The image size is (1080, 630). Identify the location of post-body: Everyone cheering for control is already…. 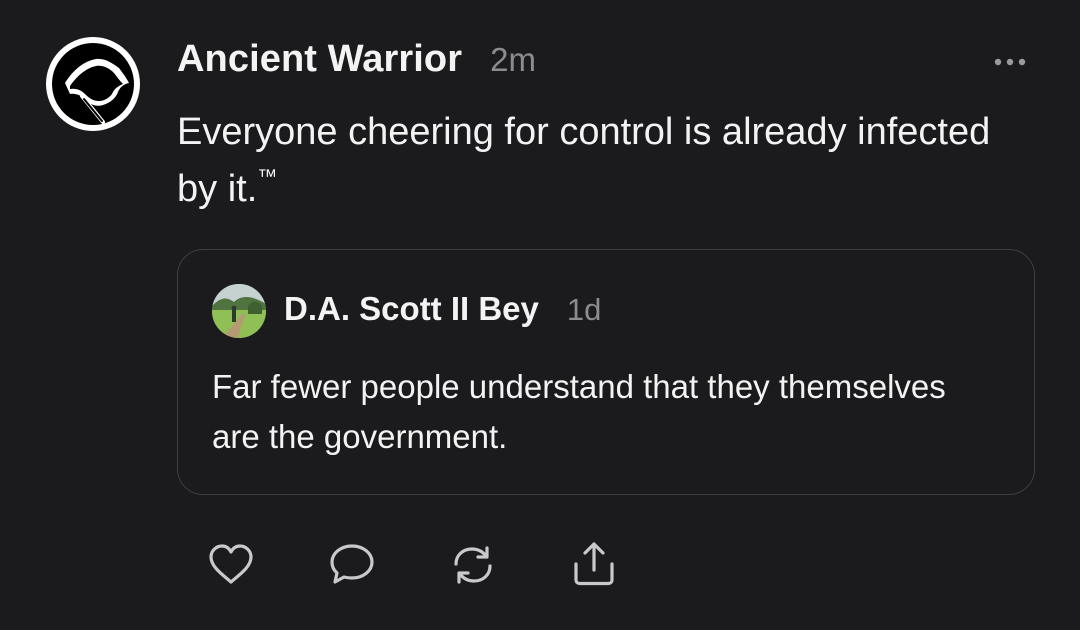
(584, 160).